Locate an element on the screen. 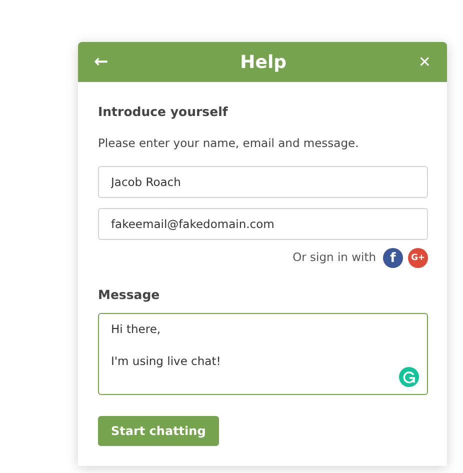 The width and height of the screenshot is (463, 473). input-field: fakeemail@fakedomain.com is located at coordinates (263, 224).